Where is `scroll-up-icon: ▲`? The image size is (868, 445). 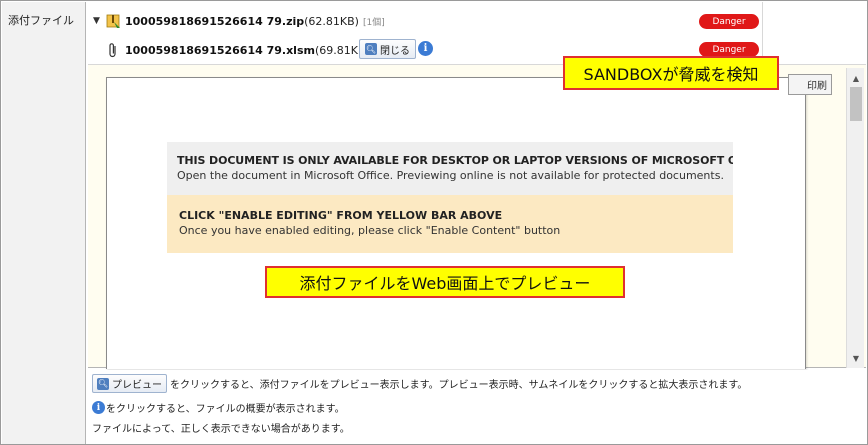
scroll-up-icon: ▲ is located at coordinates (856, 78).